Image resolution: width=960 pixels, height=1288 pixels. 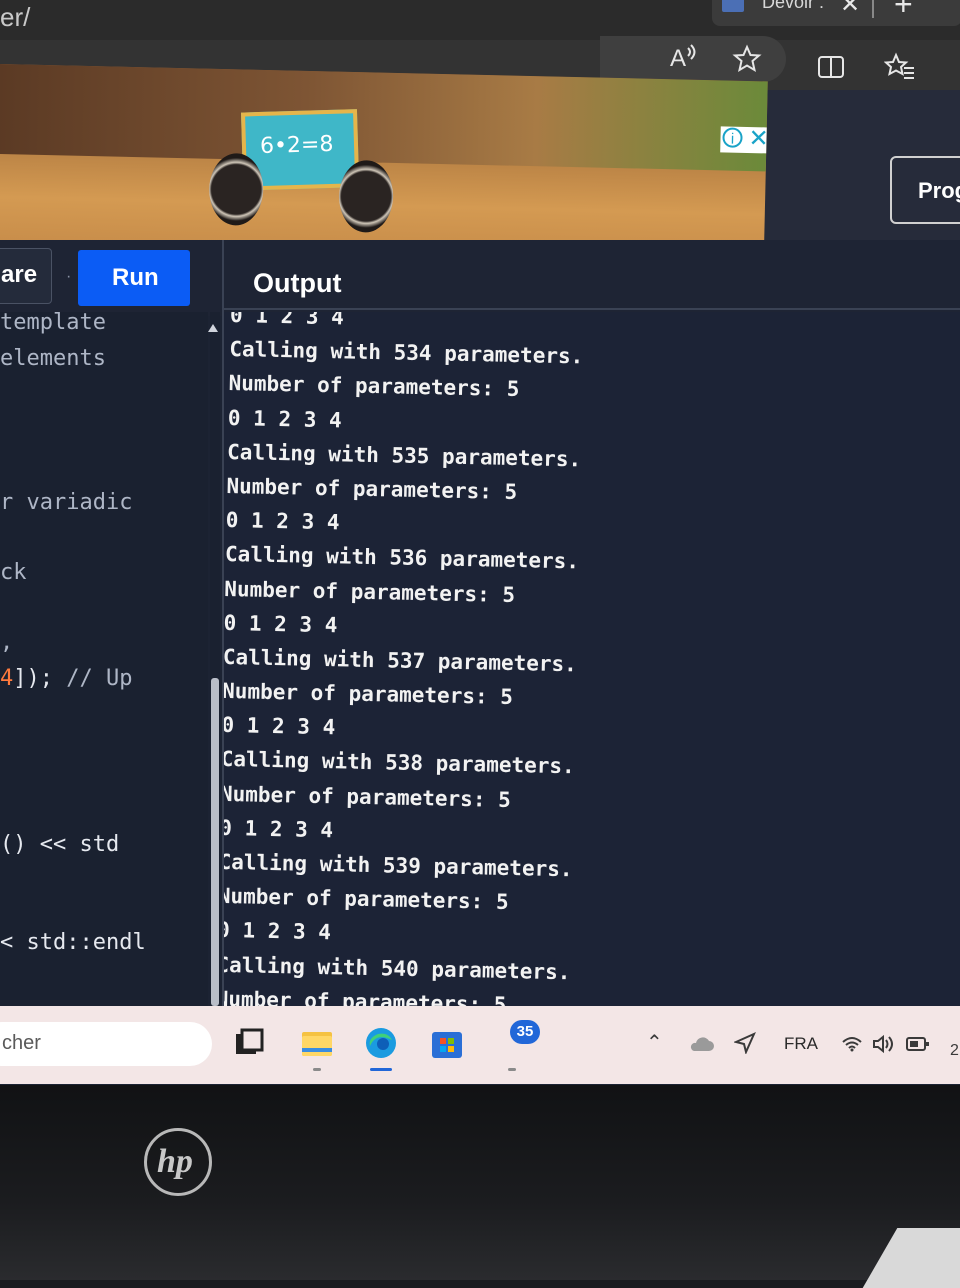 I want to click on task-view-icon, so click(x=249, y=1043).